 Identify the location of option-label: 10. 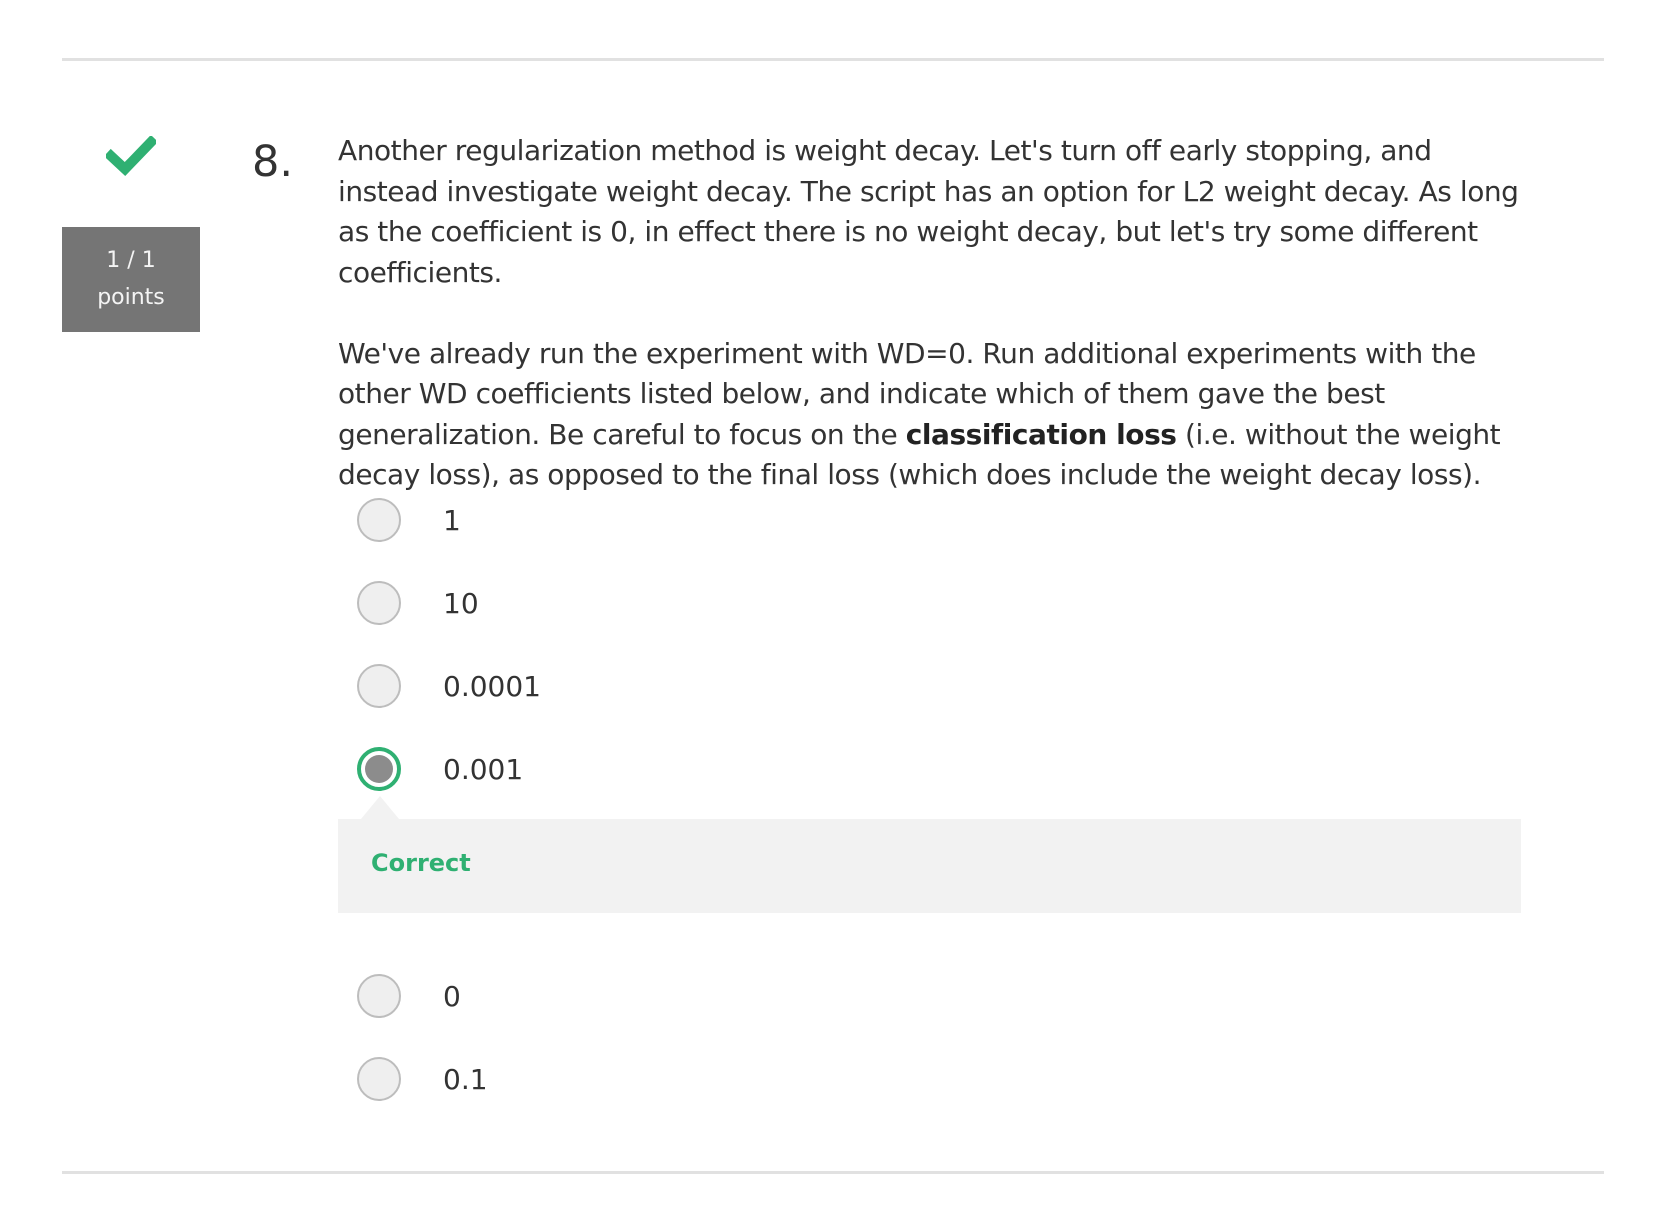
(461, 603).